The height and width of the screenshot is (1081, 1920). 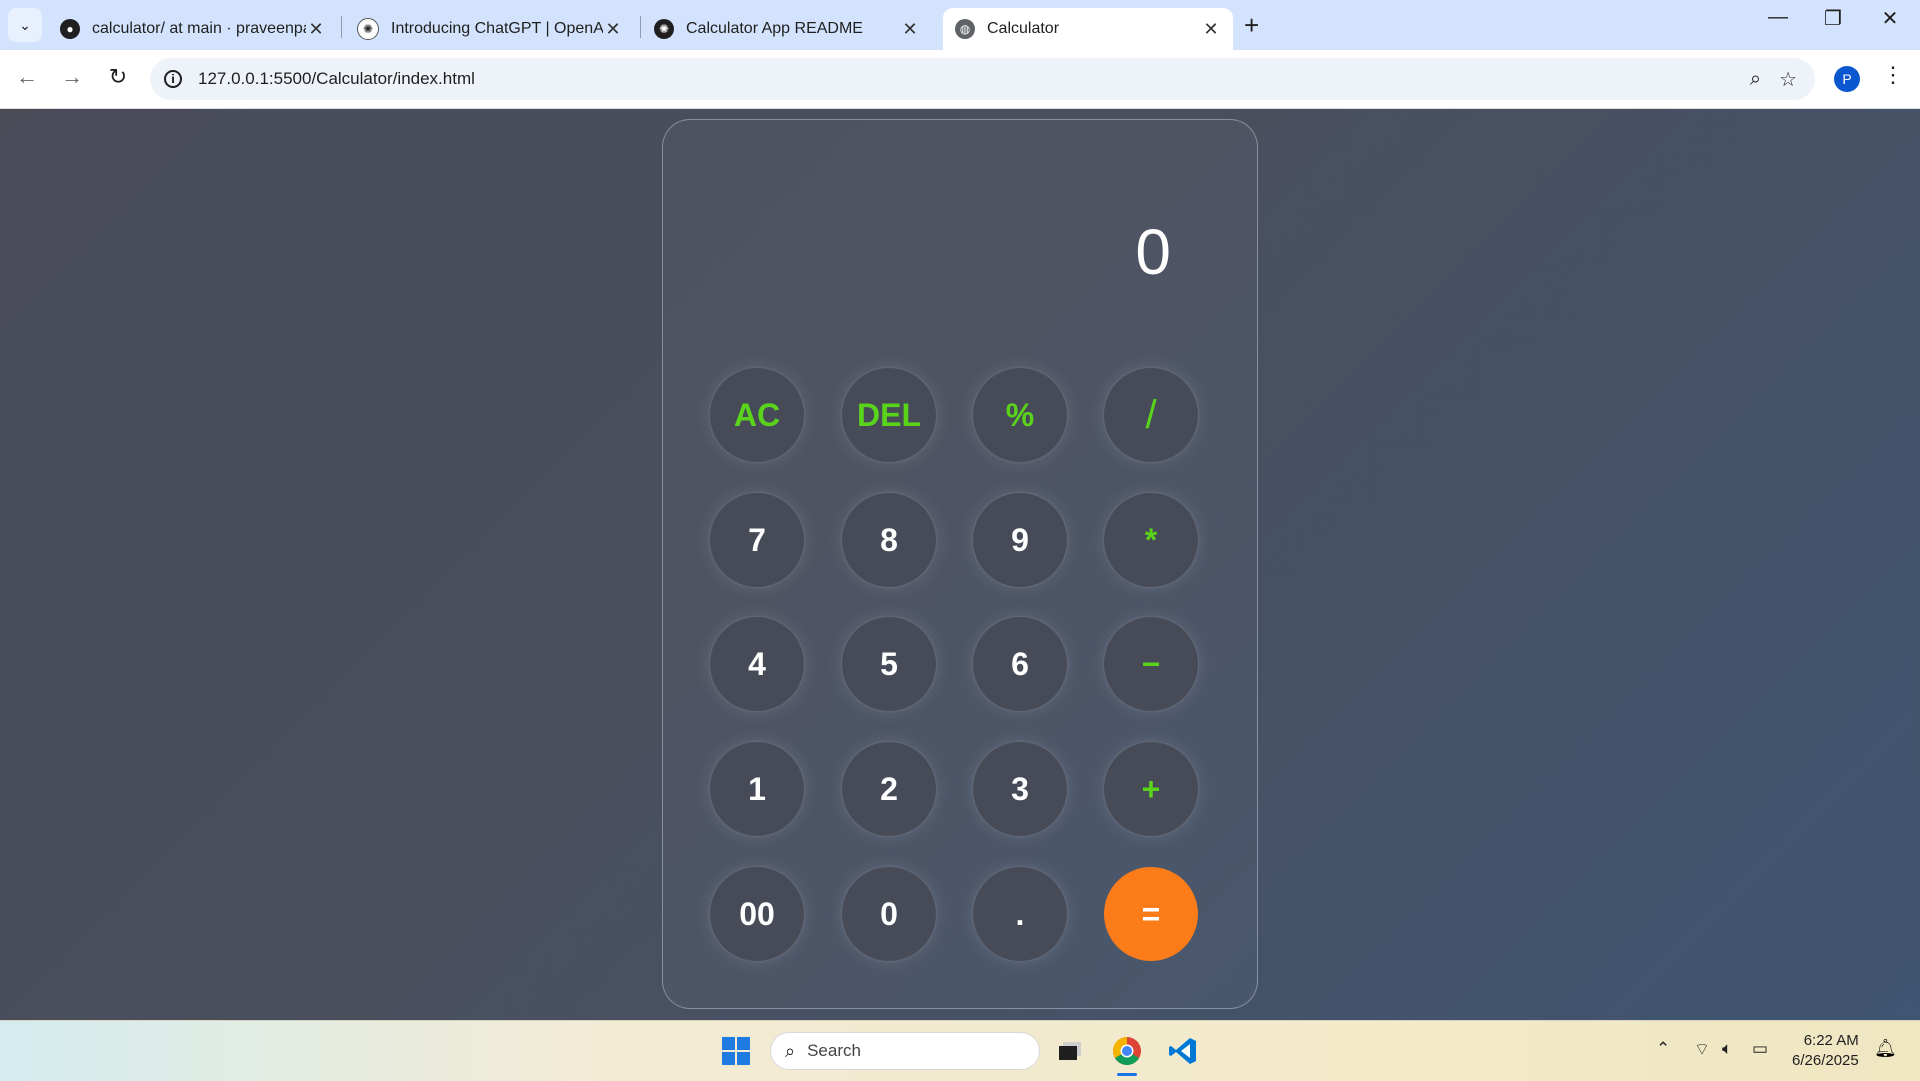 What do you see at coordinates (497, 28) in the screenshot?
I see `tab-title: Introducing ChatGPT | OpenAI` at bounding box center [497, 28].